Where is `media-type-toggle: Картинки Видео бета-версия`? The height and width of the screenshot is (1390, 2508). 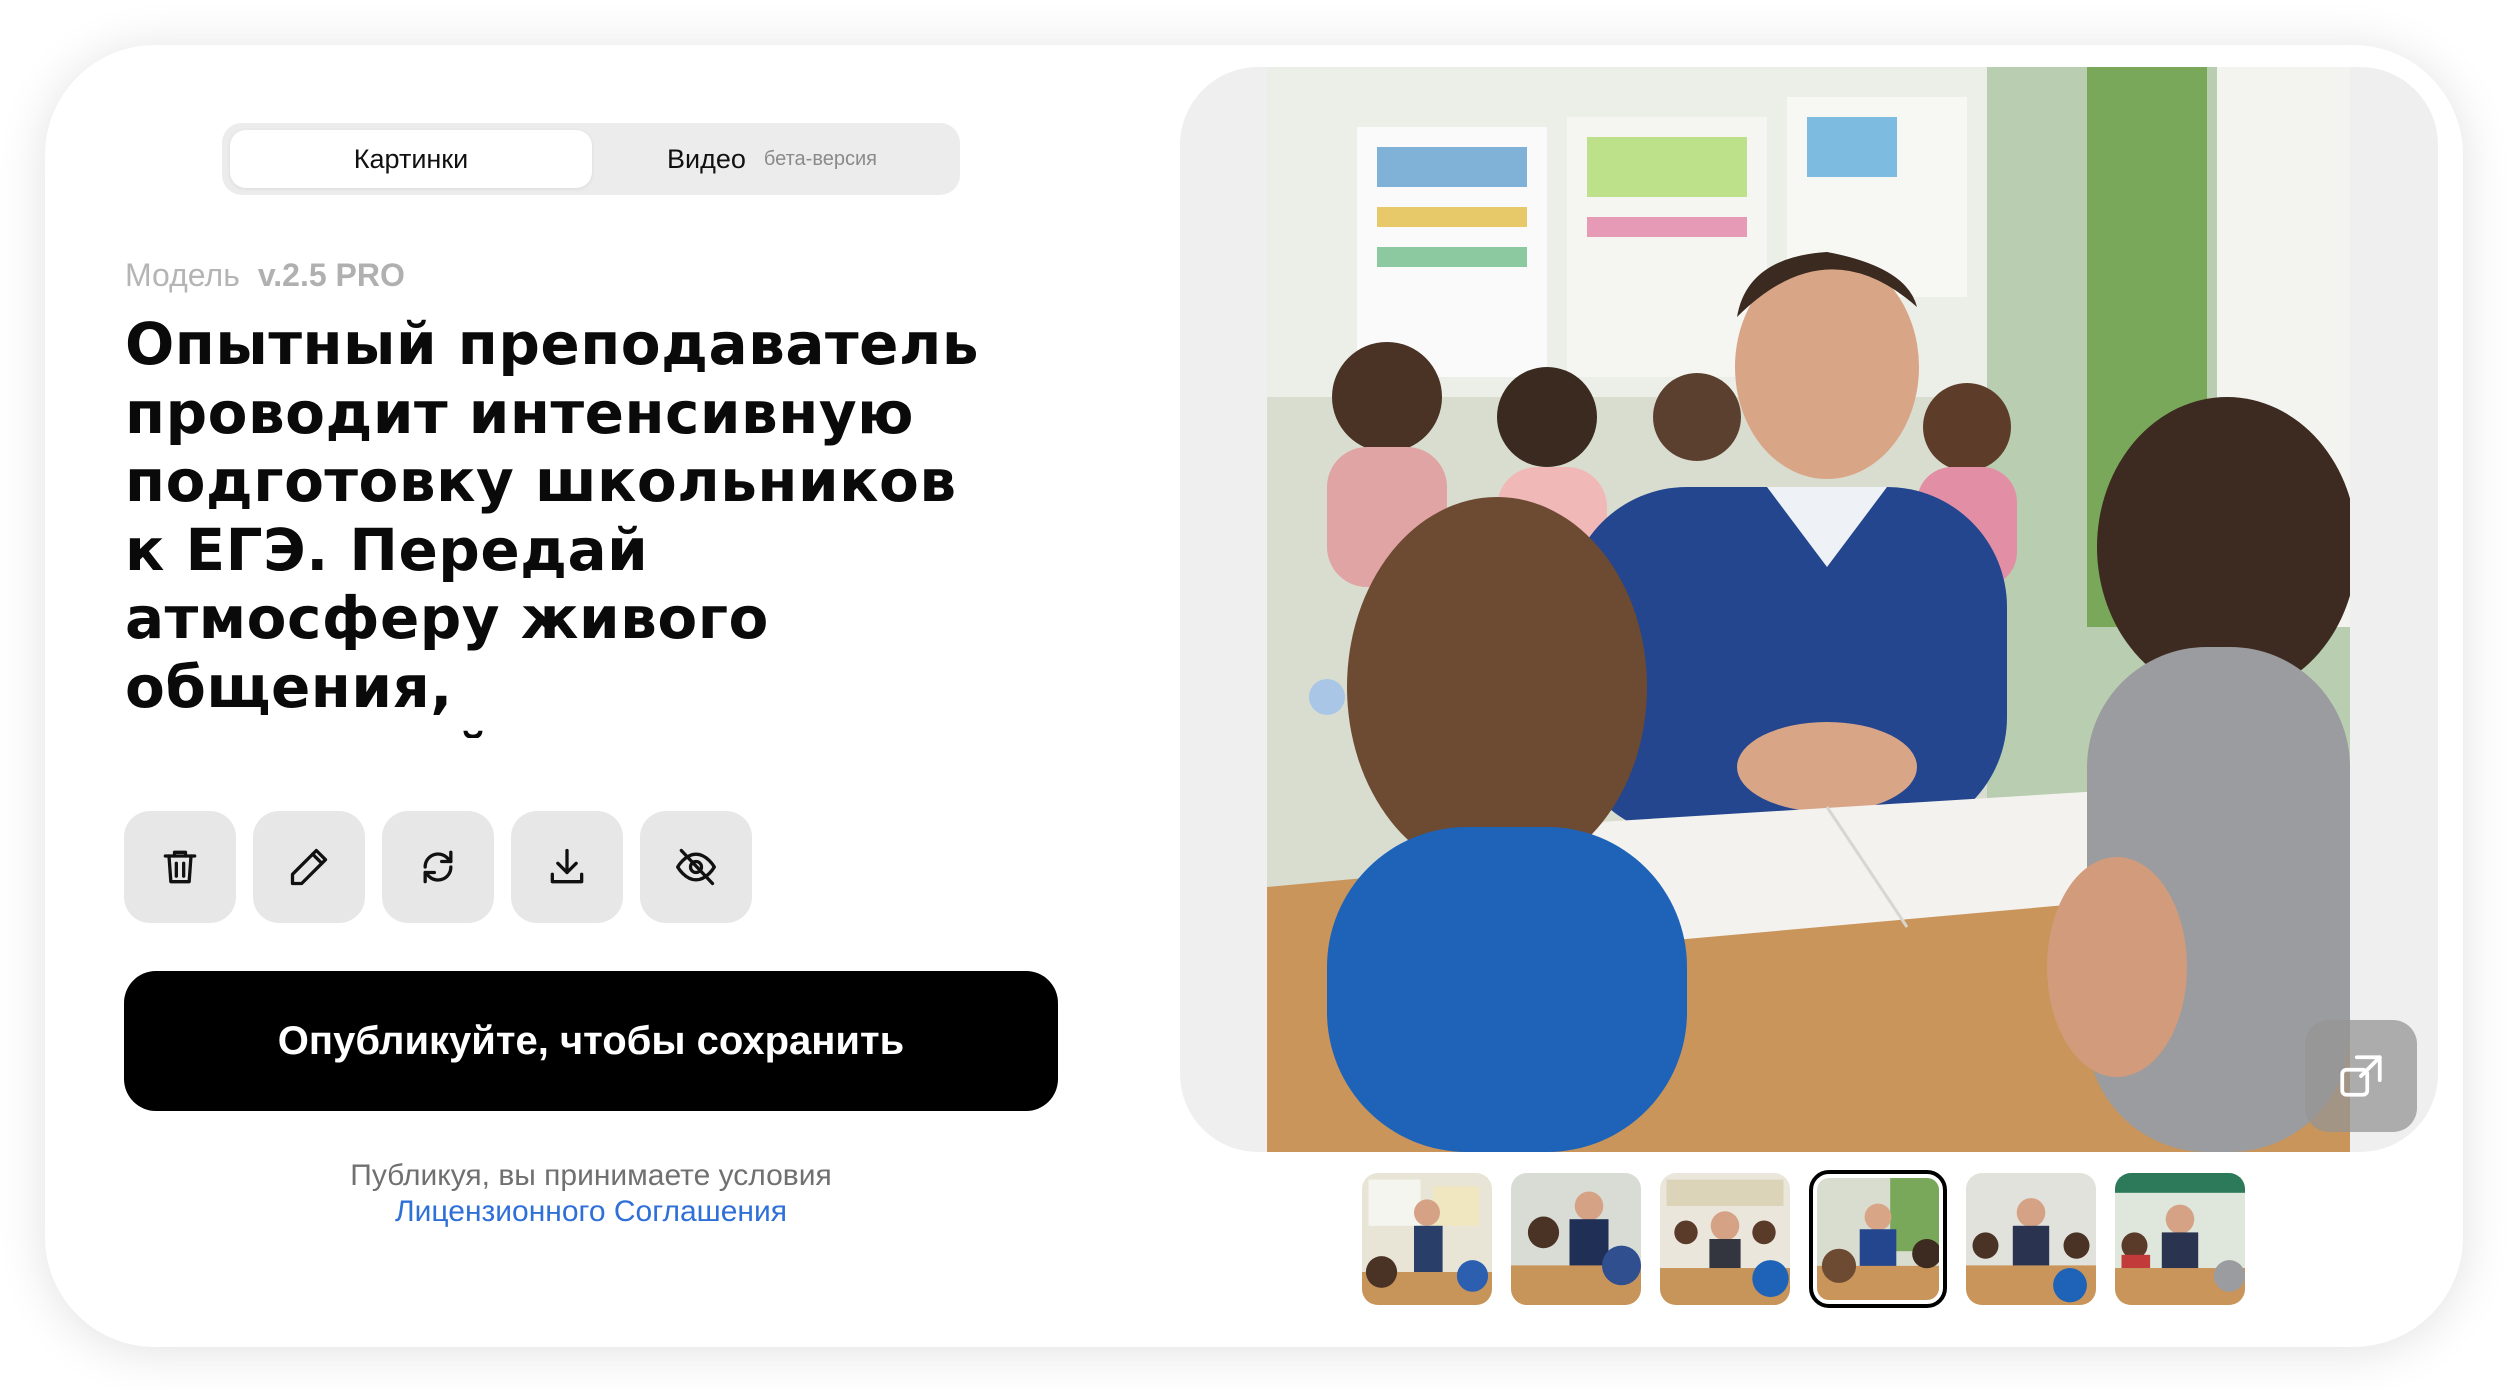 media-type-toggle: Картинки Видео бета-версия is located at coordinates (591, 159).